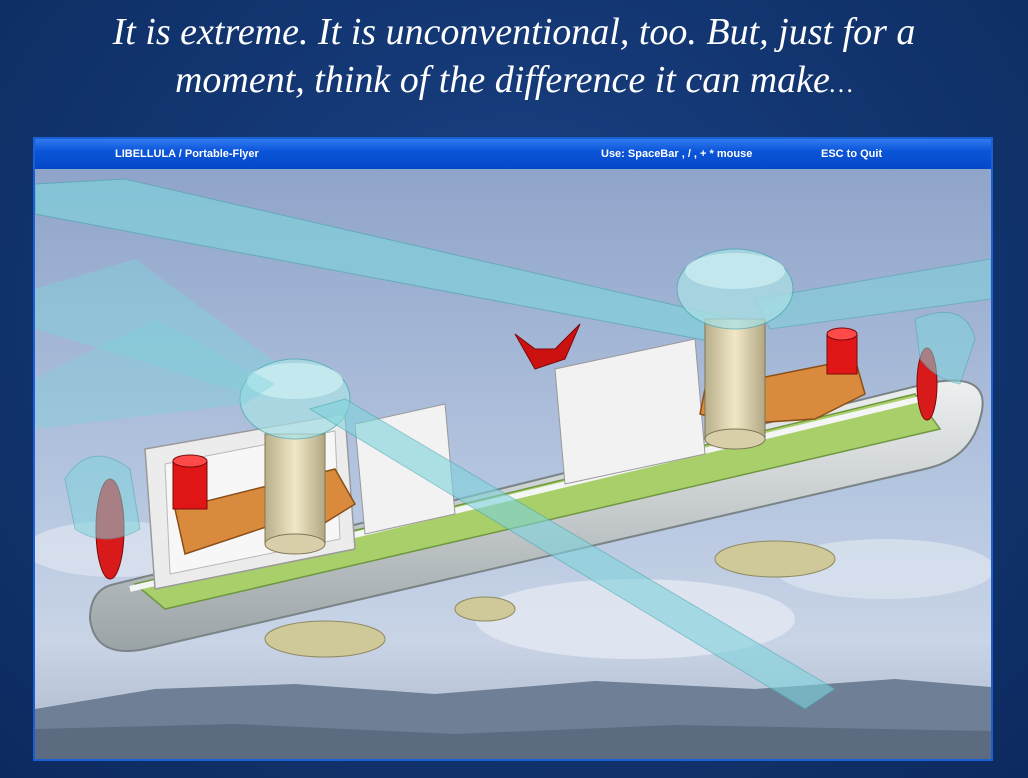 The height and width of the screenshot is (778, 1028). I want to click on right-rotor-hub-top, so click(735, 271).